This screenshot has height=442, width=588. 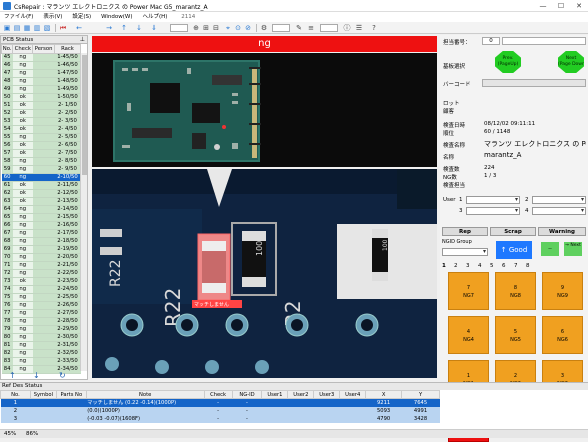 I want to click on ng-tab-6: 6, so click(x=504, y=266).